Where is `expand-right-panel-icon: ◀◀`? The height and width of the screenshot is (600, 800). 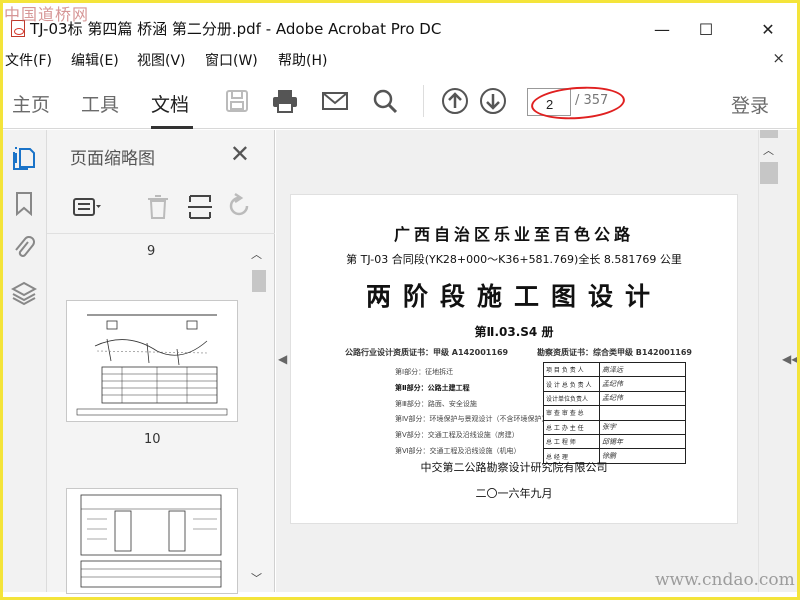 expand-right-panel-icon: ◀◀ is located at coordinates (791, 359).